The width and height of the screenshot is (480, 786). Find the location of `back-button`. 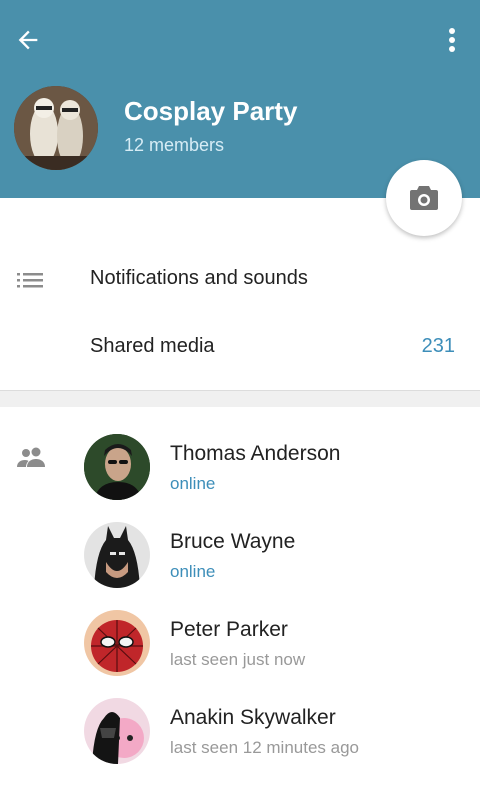

back-button is located at coordinates (28, 40).